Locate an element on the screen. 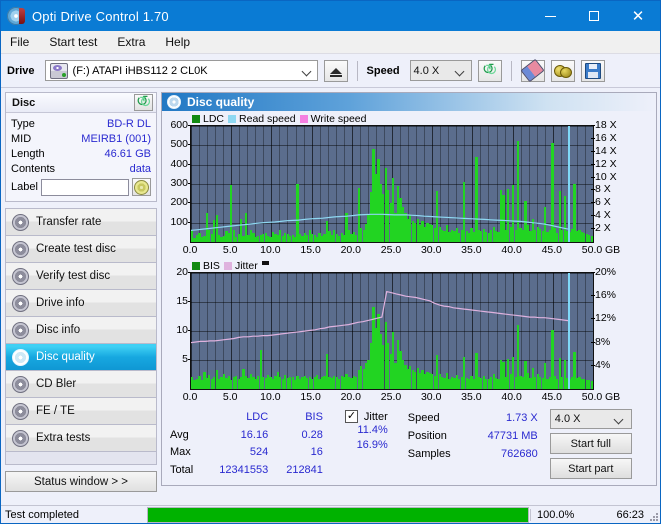  eject-button is located at coordinates (335, 70).